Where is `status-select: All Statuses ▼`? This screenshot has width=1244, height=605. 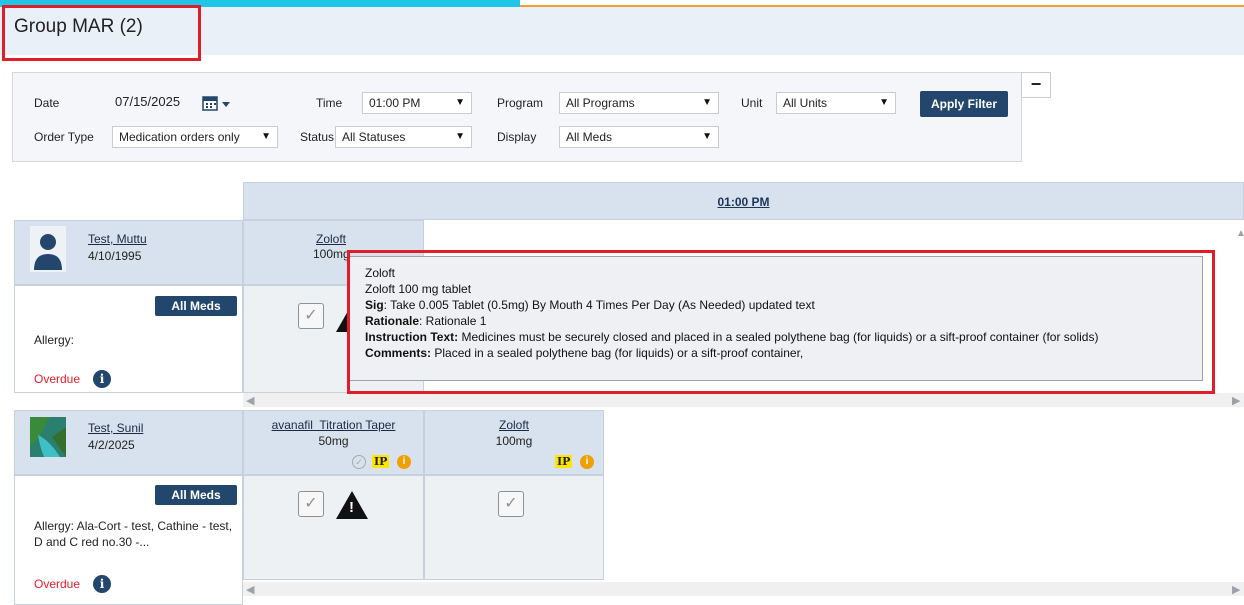
status-select: All Statuses ▼ is located at coordinates (403, 137).